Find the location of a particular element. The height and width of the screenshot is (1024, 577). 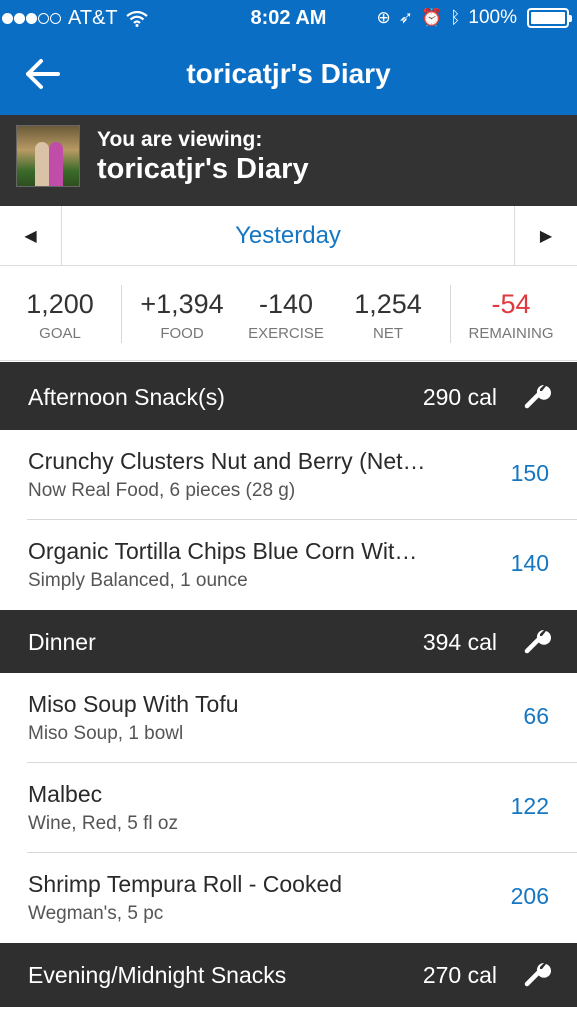

net-value: 1,254 is located at coordinates (388, 304).